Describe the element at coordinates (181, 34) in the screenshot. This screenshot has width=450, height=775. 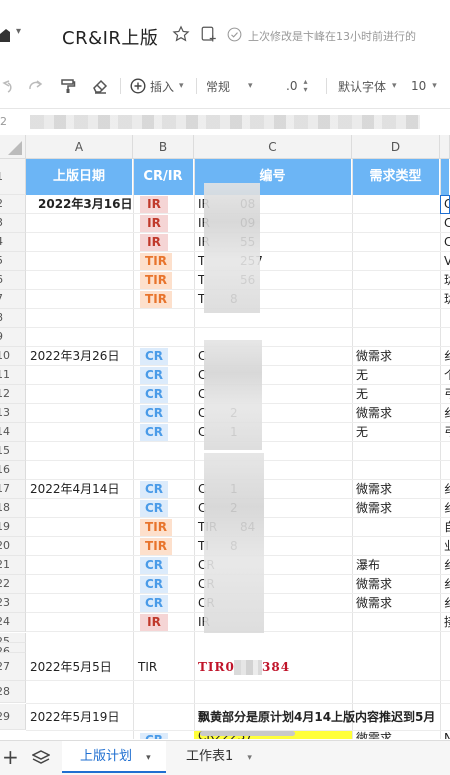
I see `star-icon` at that location.